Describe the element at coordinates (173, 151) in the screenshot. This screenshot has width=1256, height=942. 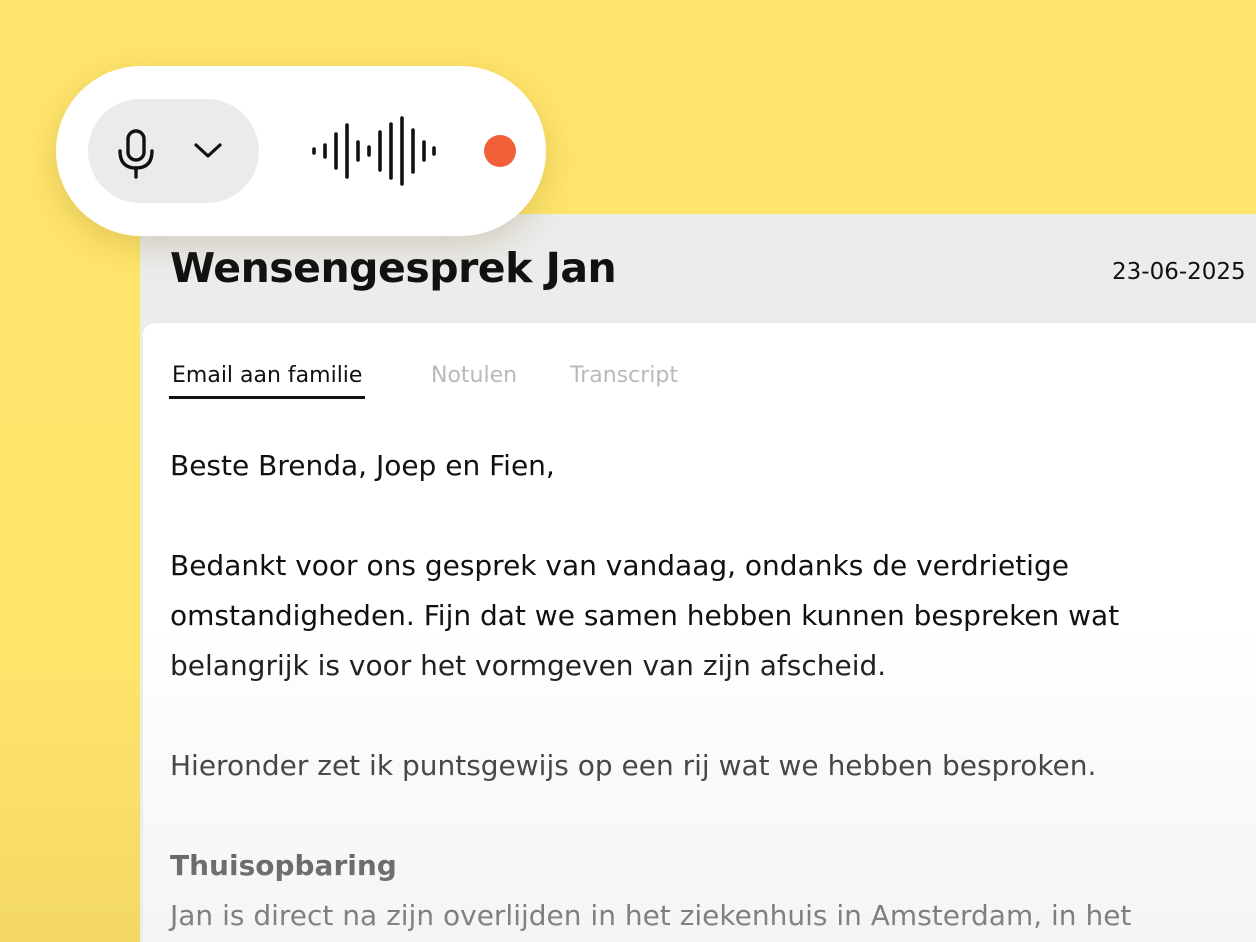
I see `microphone-select-button` at that location.